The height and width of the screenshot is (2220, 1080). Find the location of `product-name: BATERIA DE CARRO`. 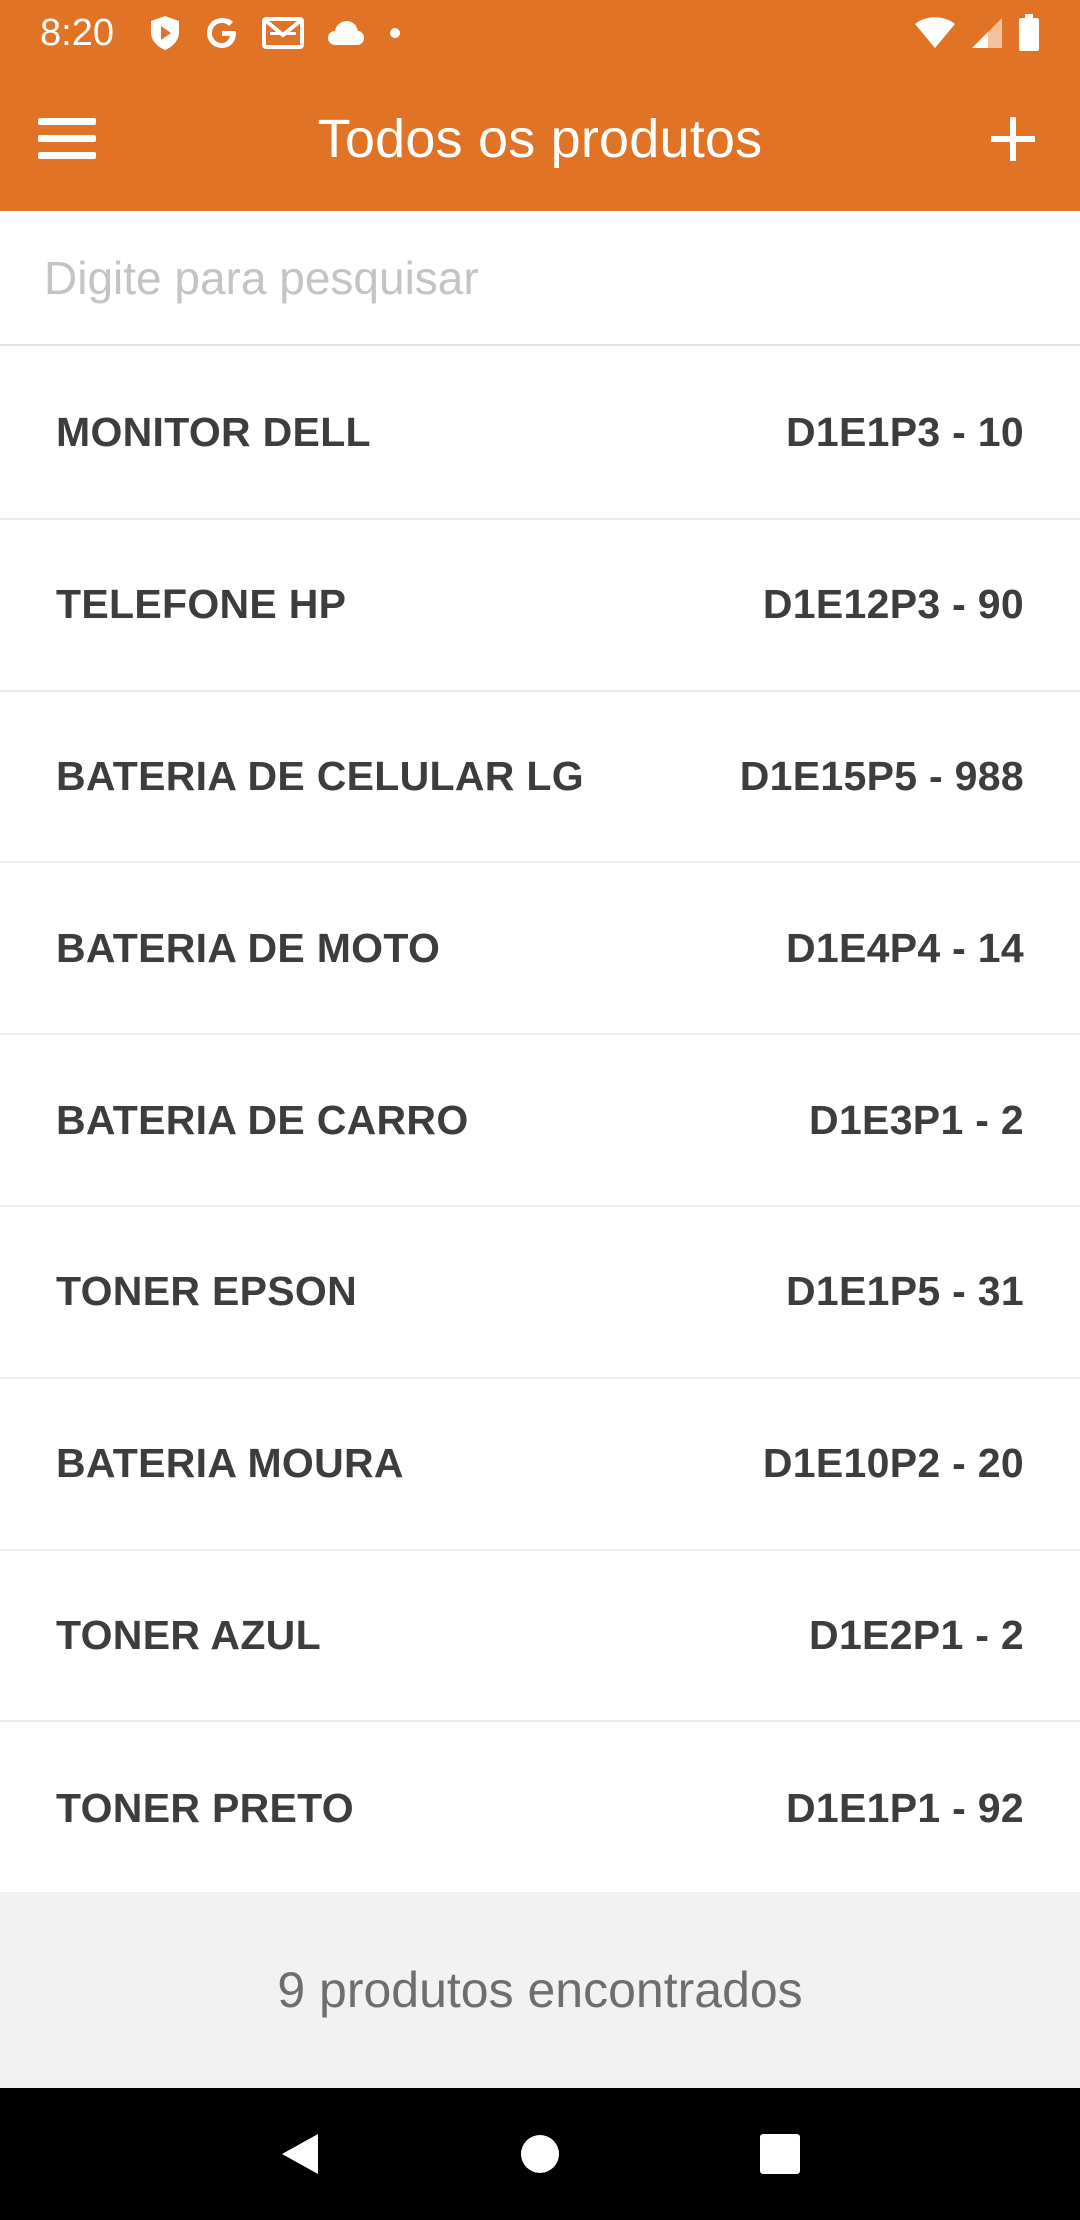

product-name: BATERIA DE CARRO is located at coordinates (262, 1119).